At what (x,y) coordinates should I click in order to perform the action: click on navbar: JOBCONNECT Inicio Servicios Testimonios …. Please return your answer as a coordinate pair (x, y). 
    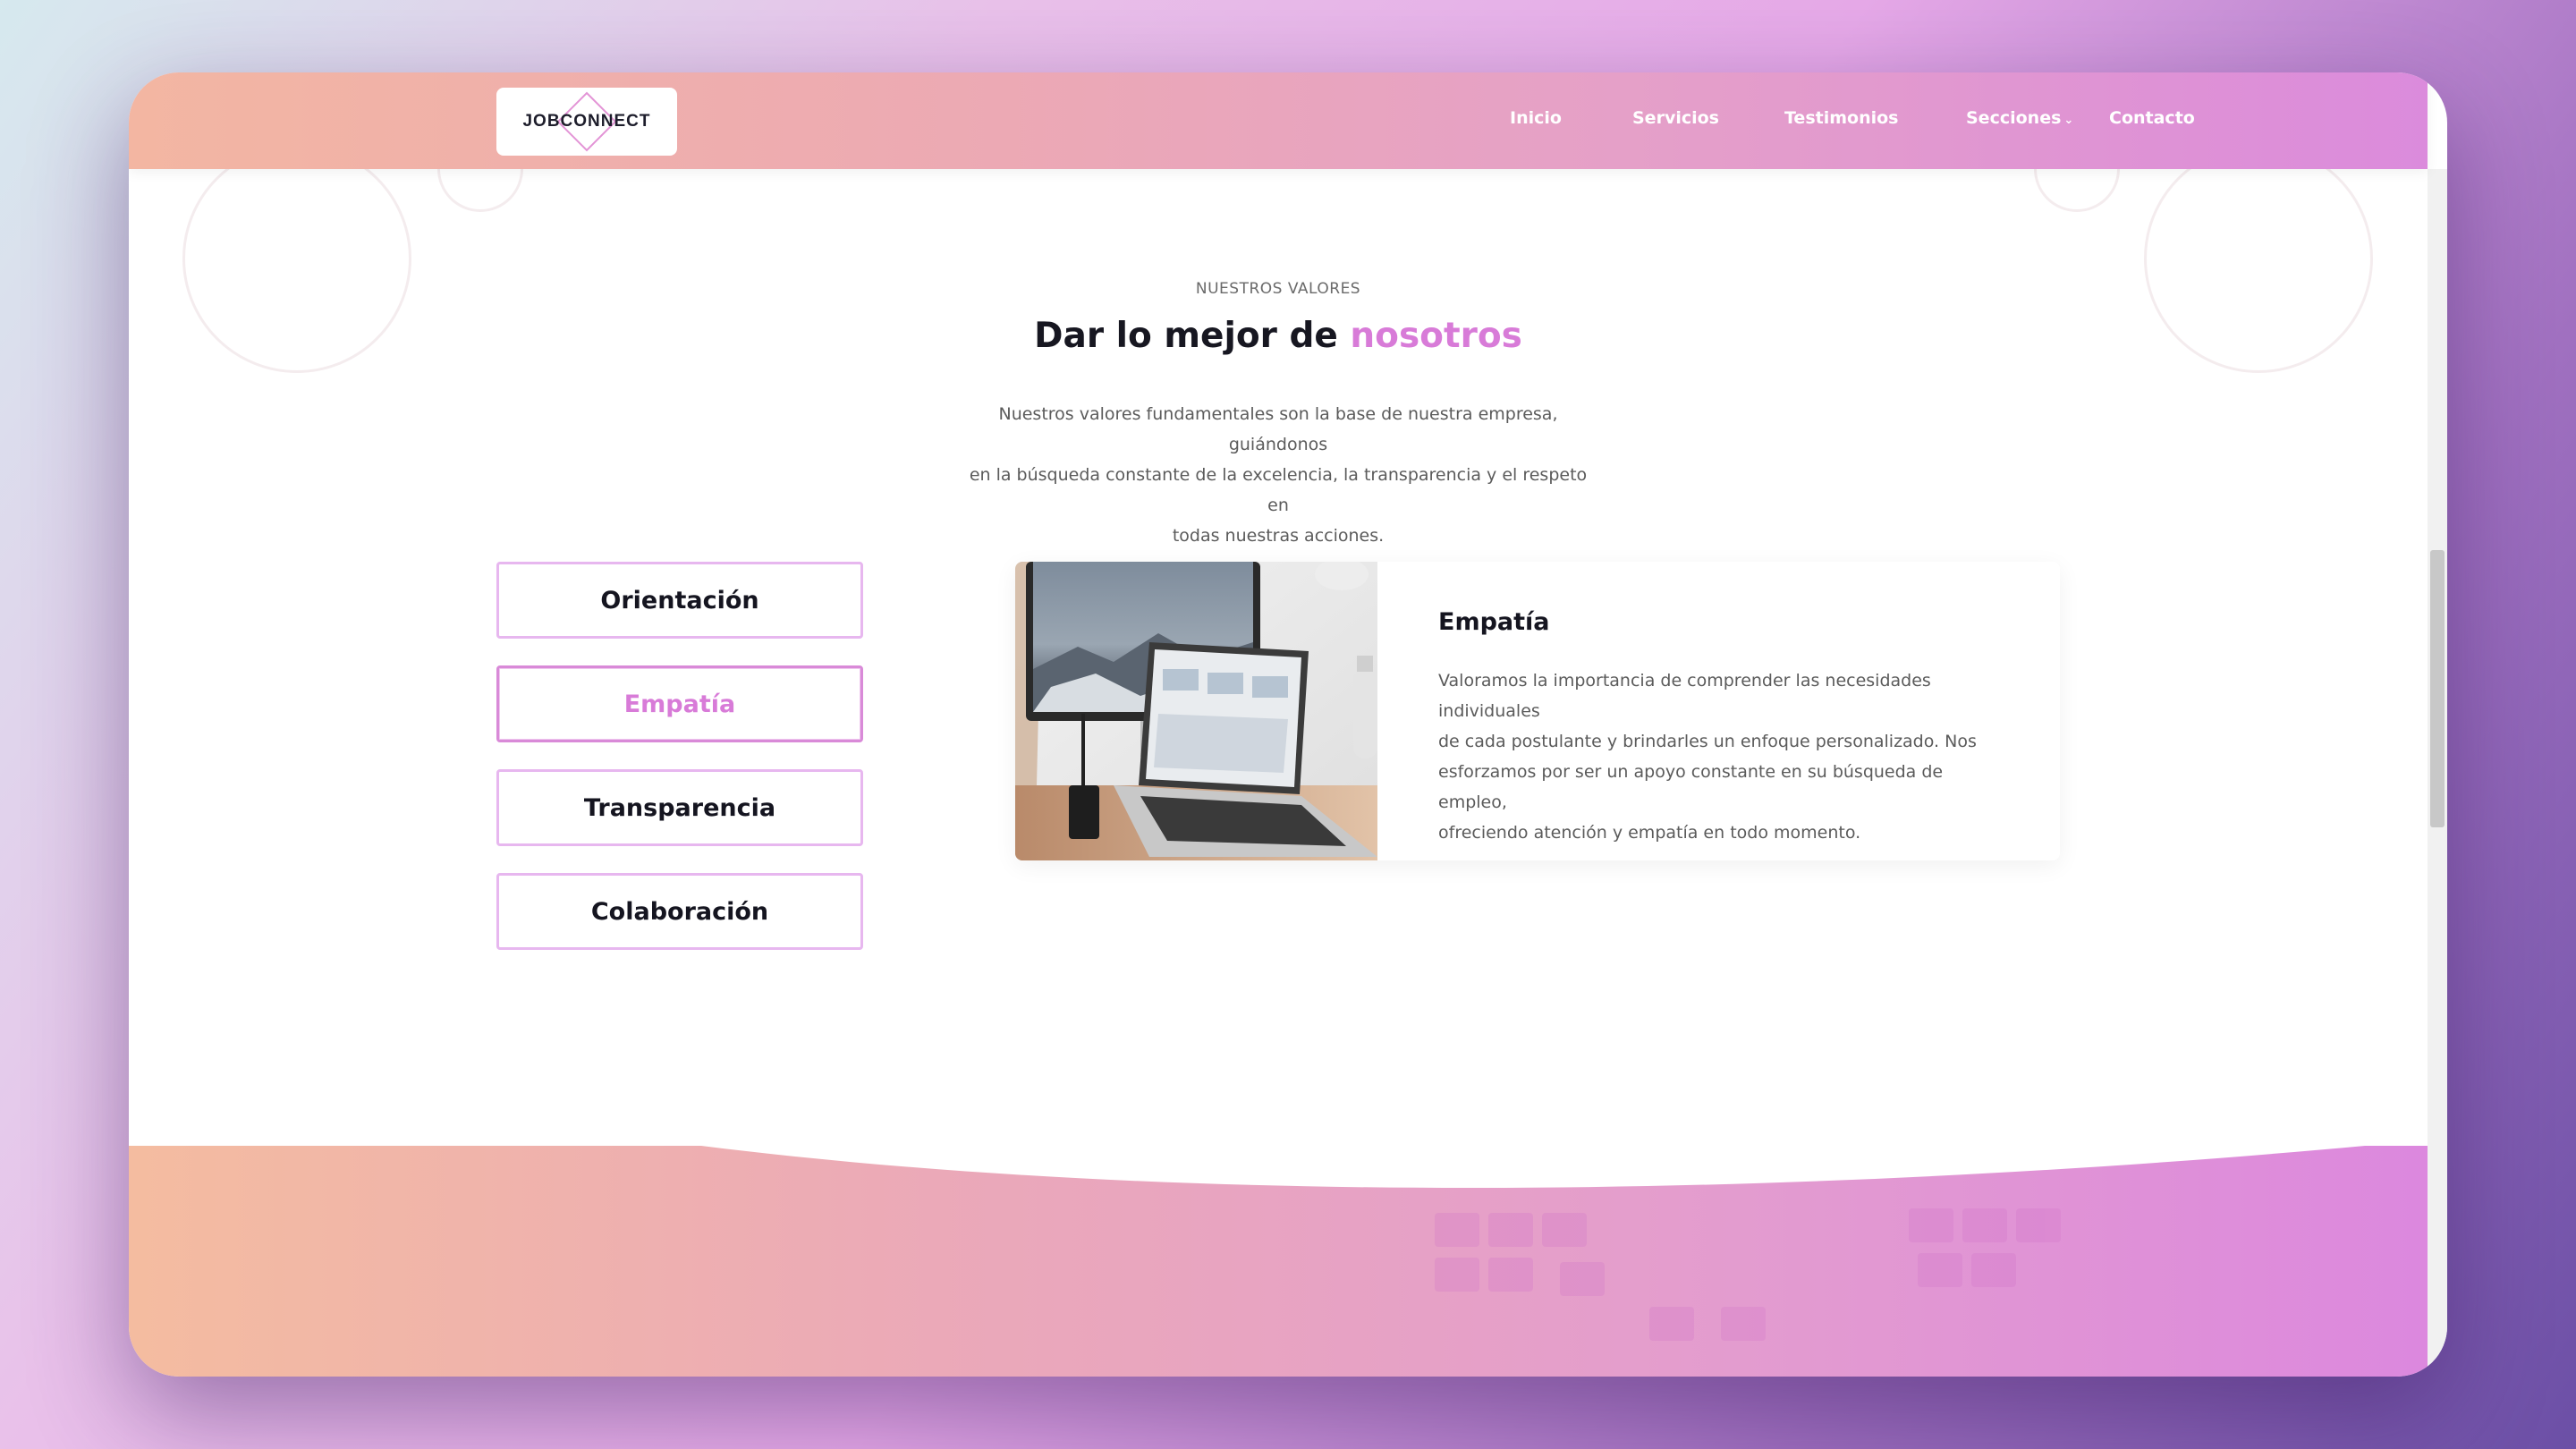
    Looking at the image, I should click on (1278, 120).